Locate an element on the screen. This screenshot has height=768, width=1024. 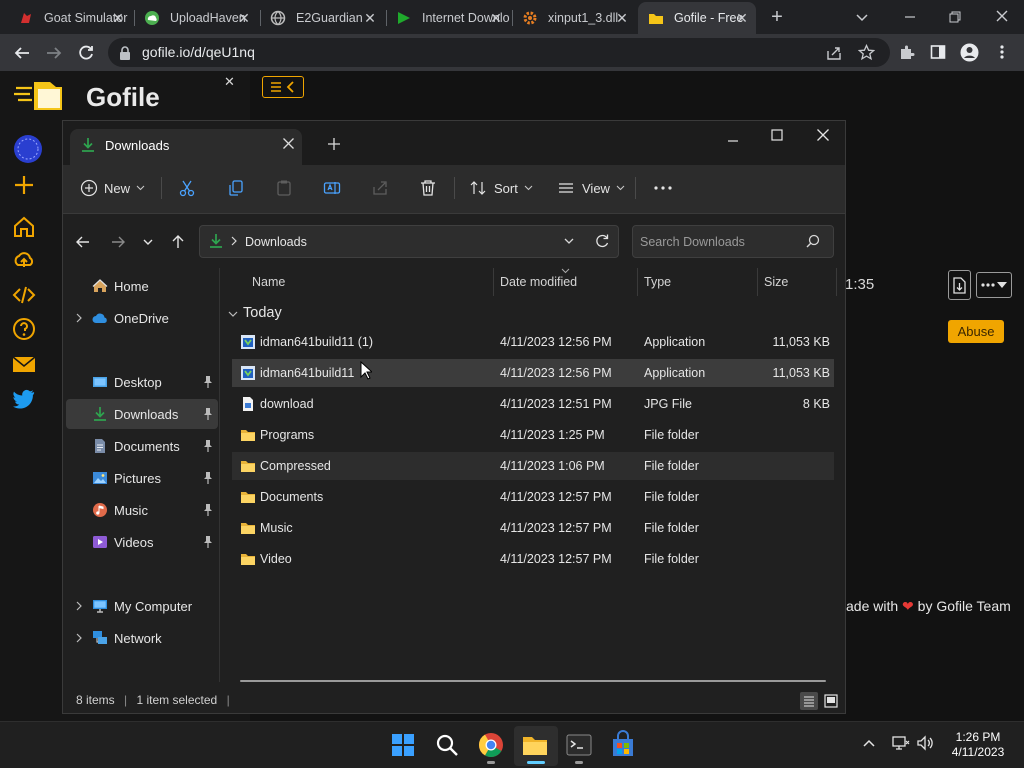
avatar is located at coordinates (28, 149).